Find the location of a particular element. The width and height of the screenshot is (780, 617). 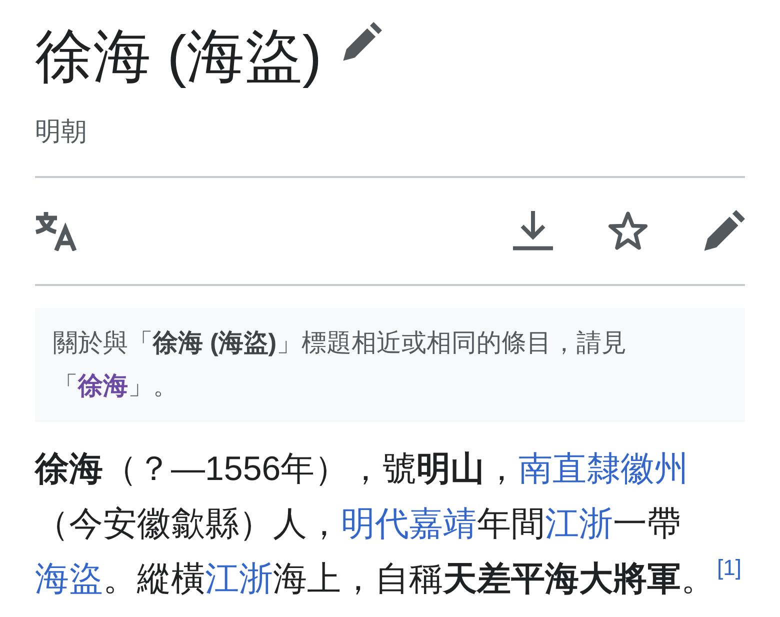

reference-link: [1] is located at coordinates (729, 567).